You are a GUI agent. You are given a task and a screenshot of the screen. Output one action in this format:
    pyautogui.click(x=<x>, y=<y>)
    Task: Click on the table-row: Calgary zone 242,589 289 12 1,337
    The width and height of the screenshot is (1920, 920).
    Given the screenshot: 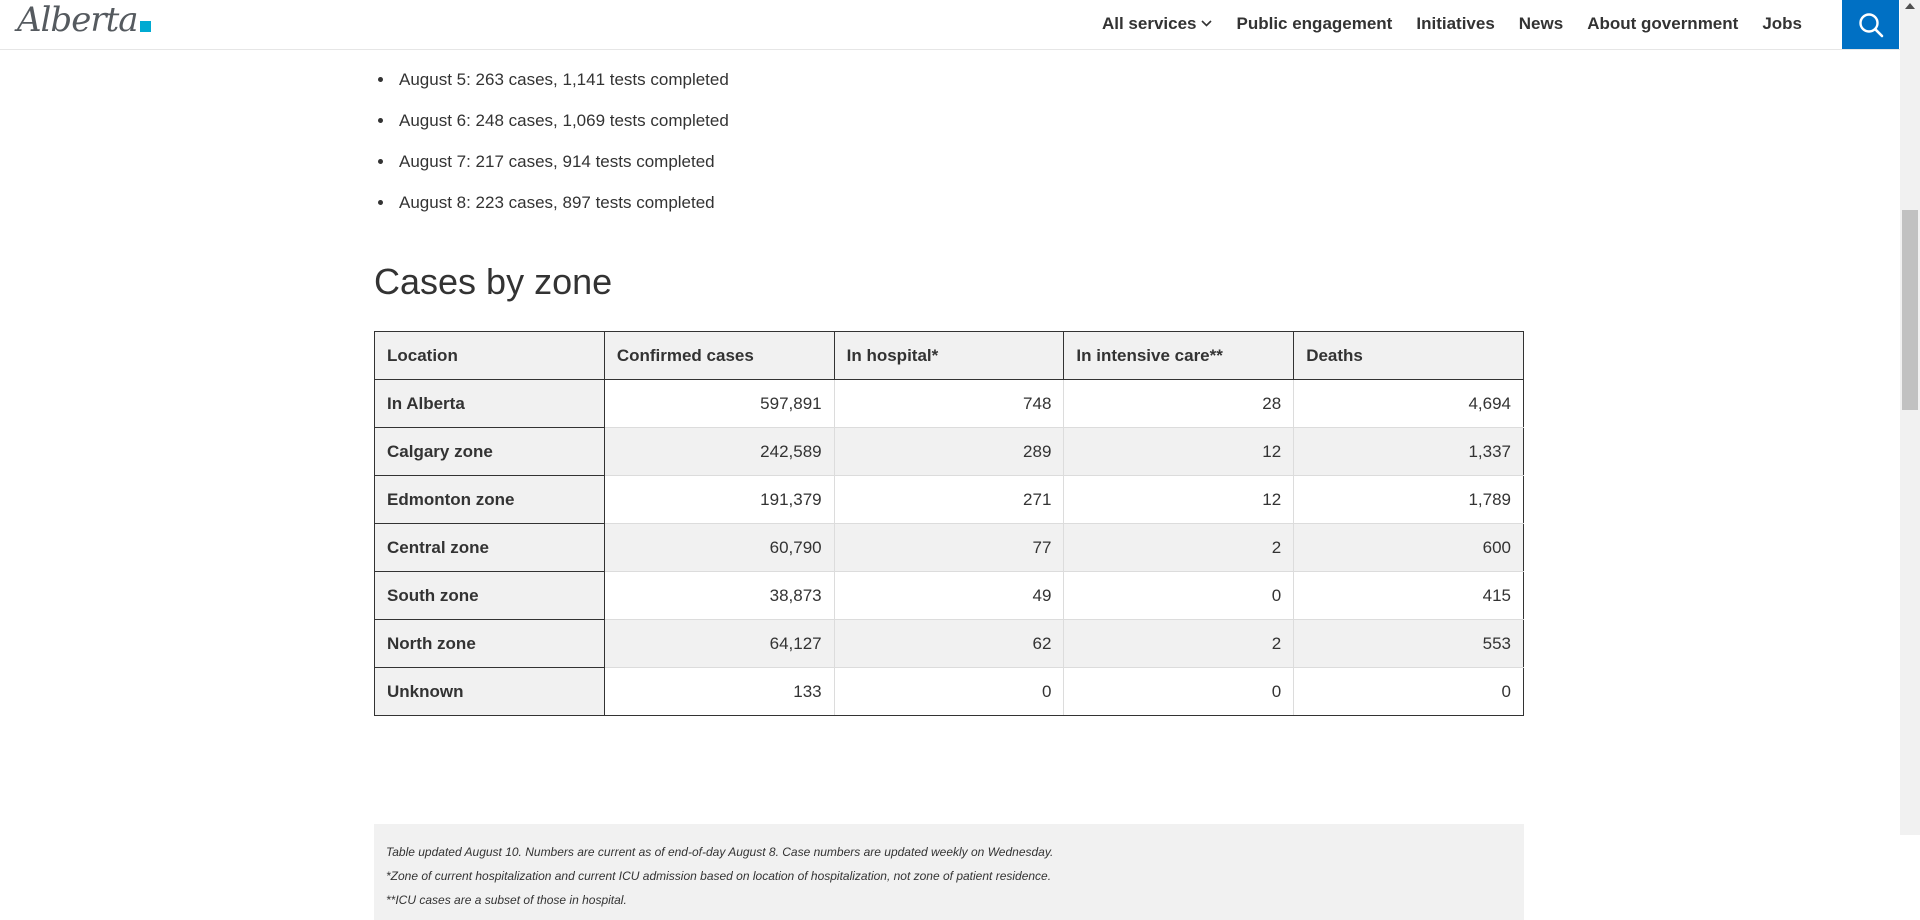 What is the action you would take?
    pyautogui.click(x=949, y=451)
    